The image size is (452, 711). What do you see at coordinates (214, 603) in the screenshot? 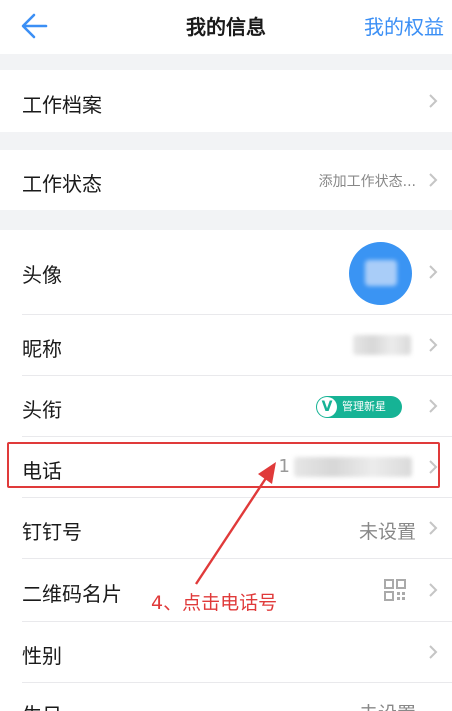
I see `annotation-text: 4、点击电话号` at bounding box center [214, 603].